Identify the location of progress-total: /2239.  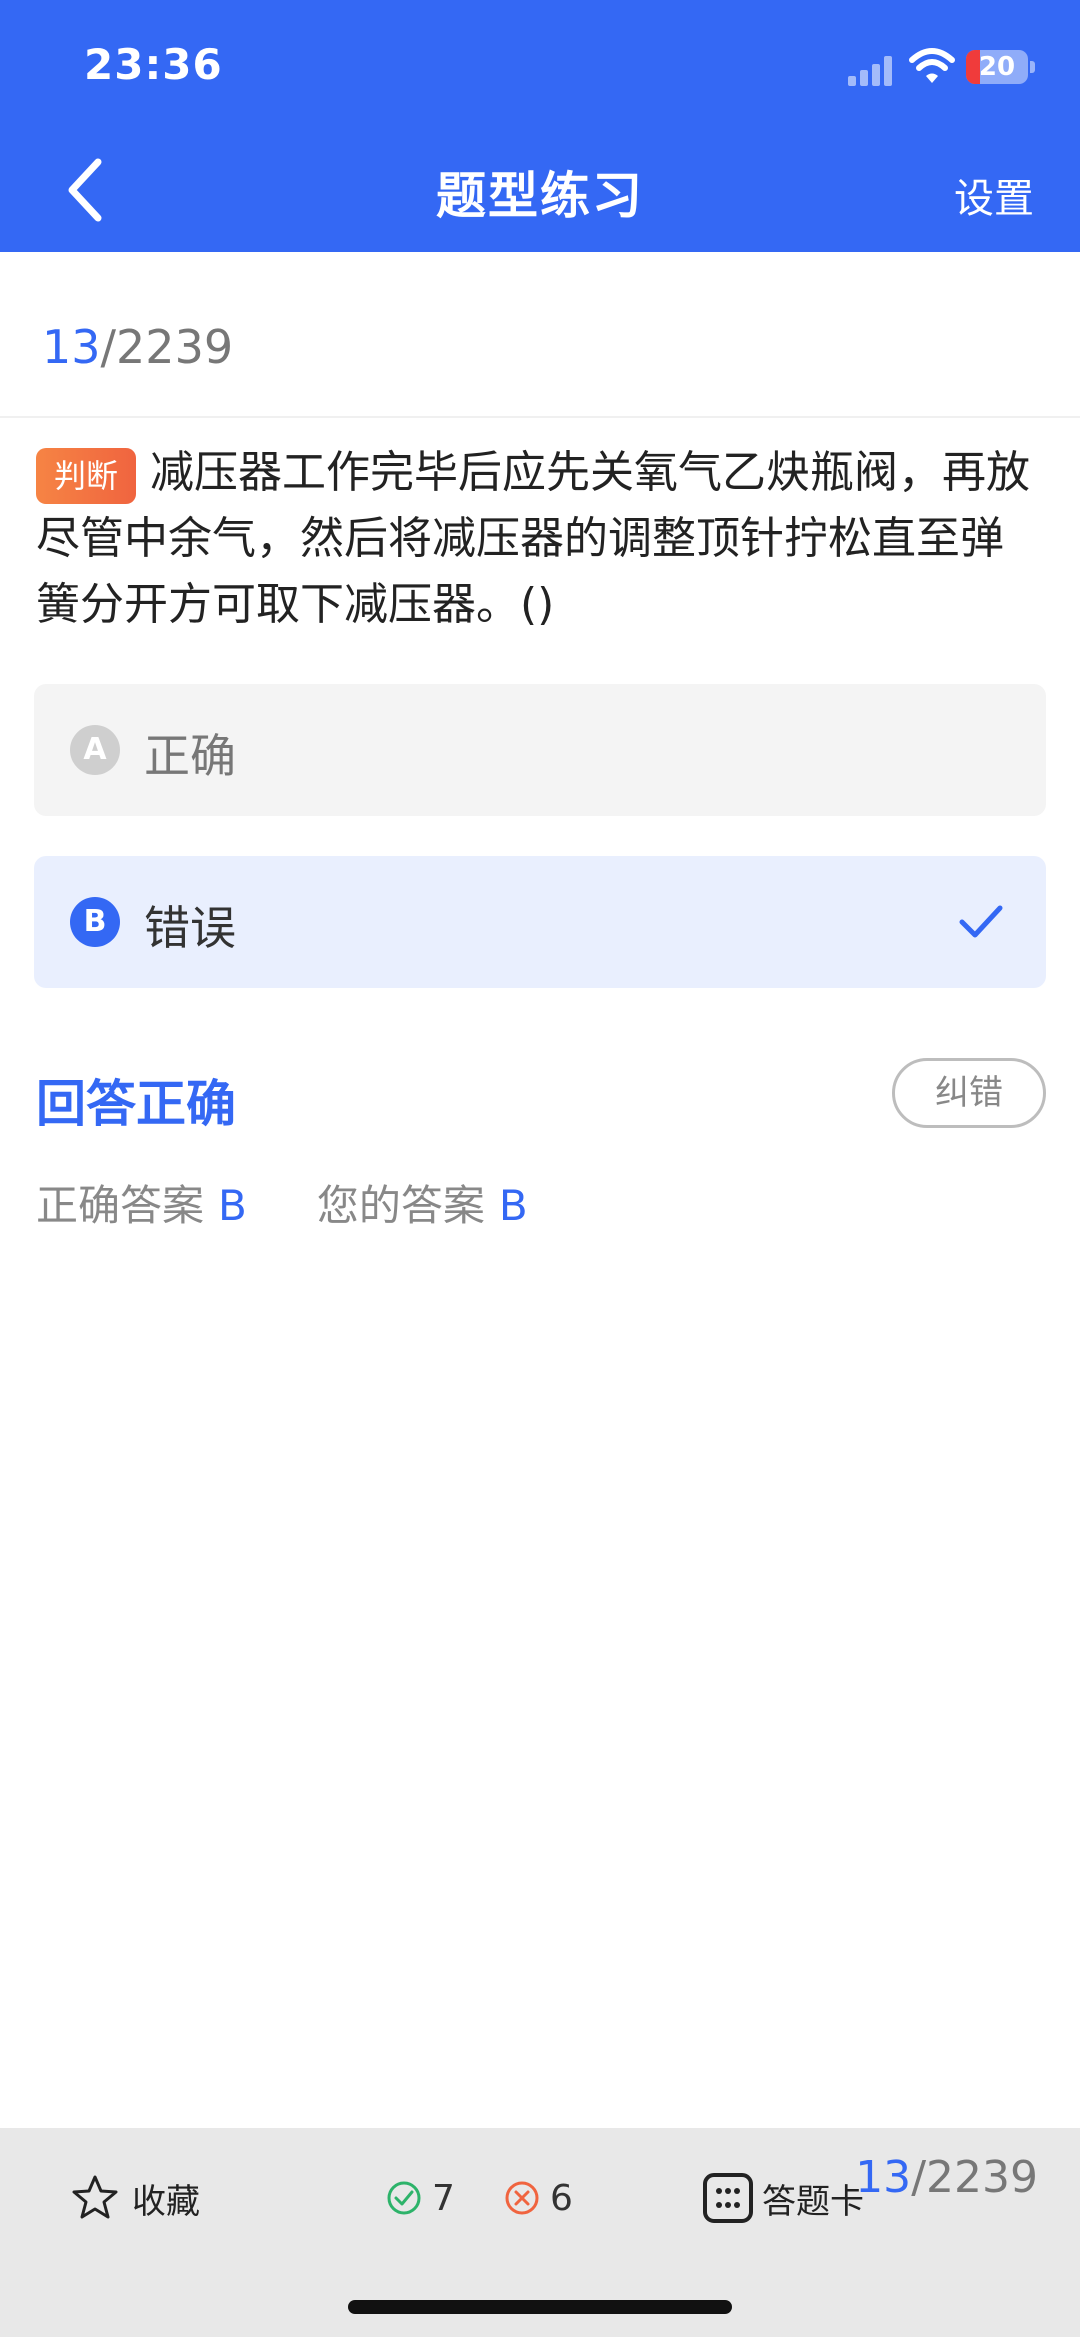
(167, 347).